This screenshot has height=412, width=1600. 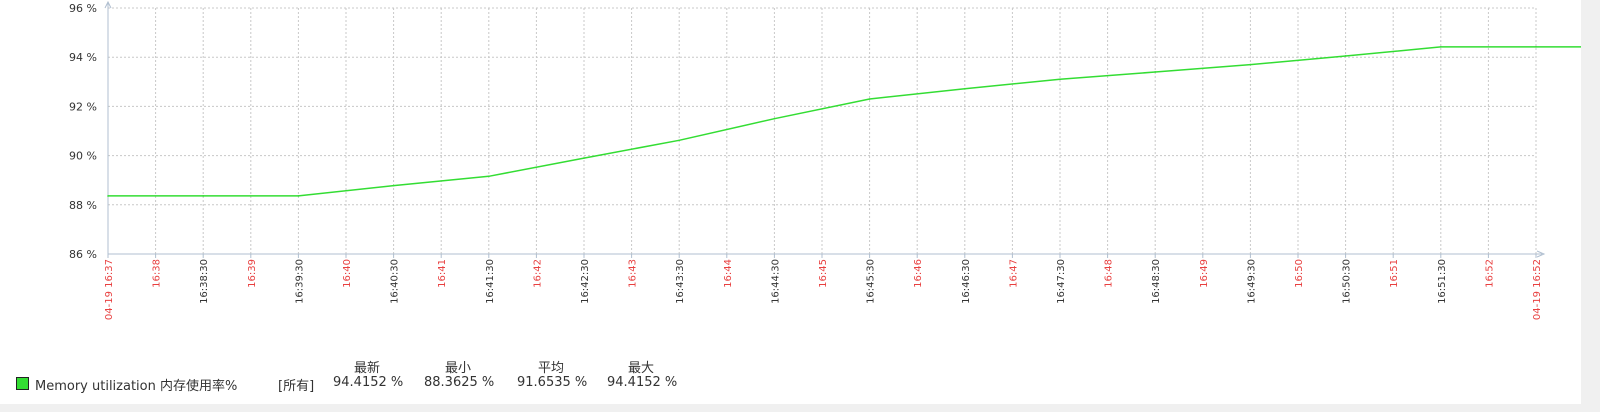 What do you see at coordinates (680, 281) in the screenshot?
I see `x-tick-label: 16:43:30` at bounding box center [680, 281].